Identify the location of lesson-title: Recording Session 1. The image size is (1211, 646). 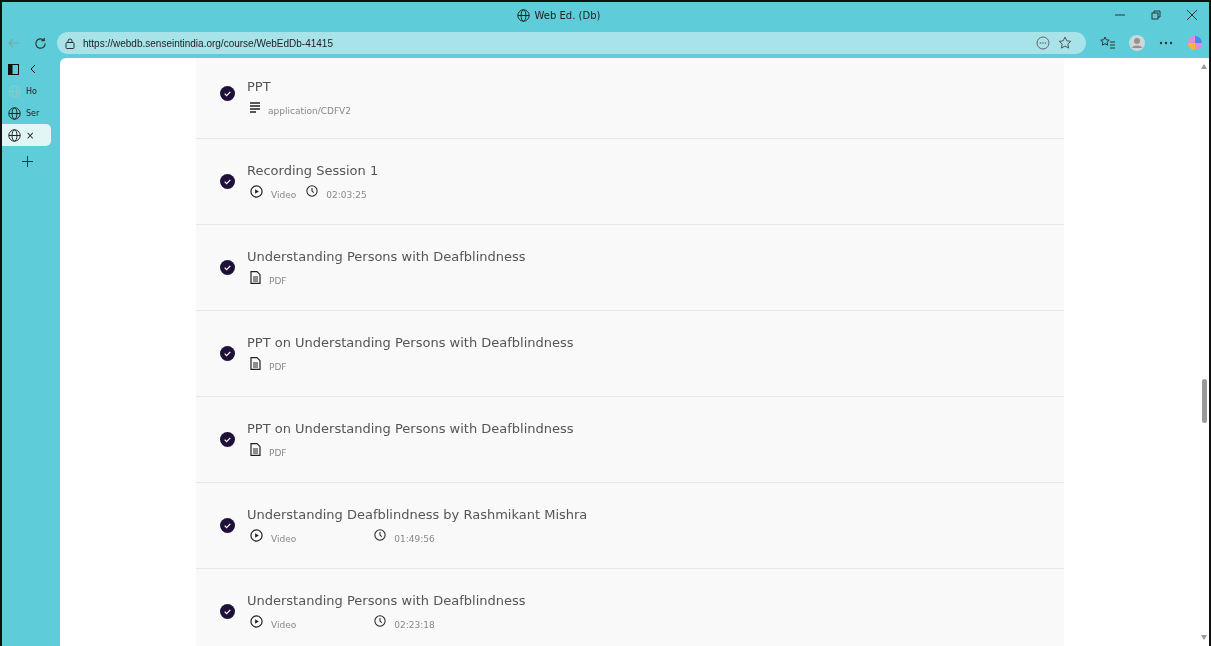
(313, 170).